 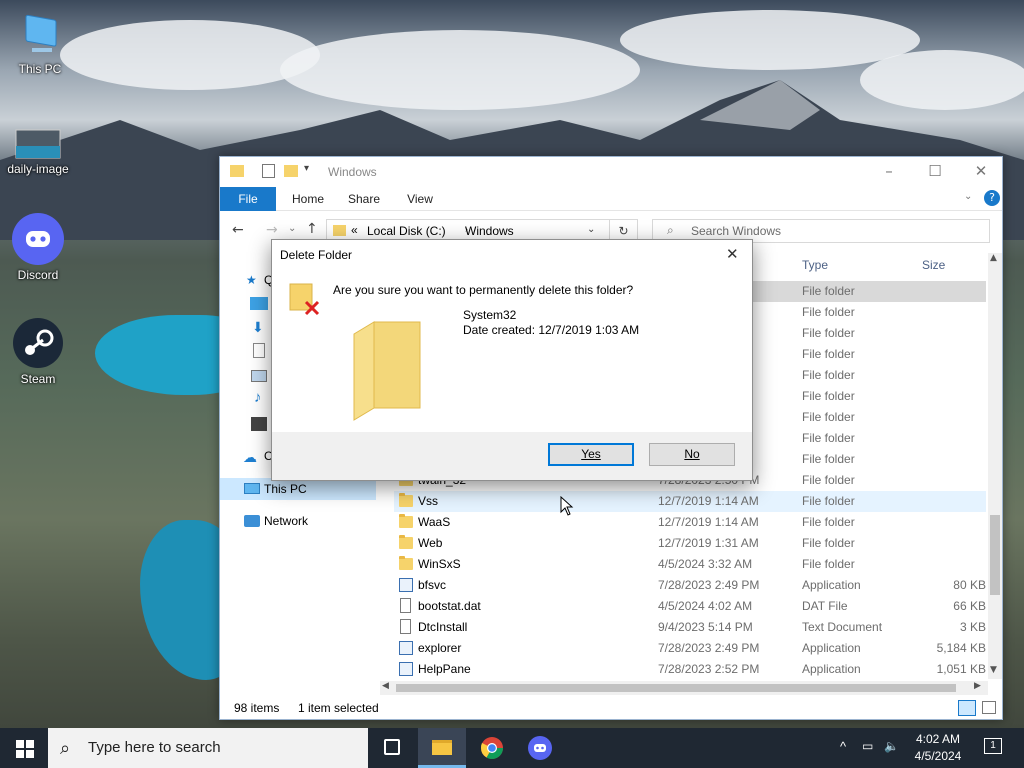 What do you see at coordinates (736, 231) in the screenshot?
I see `search-placeholder: Search Windows` at bounding box center [736, 231].